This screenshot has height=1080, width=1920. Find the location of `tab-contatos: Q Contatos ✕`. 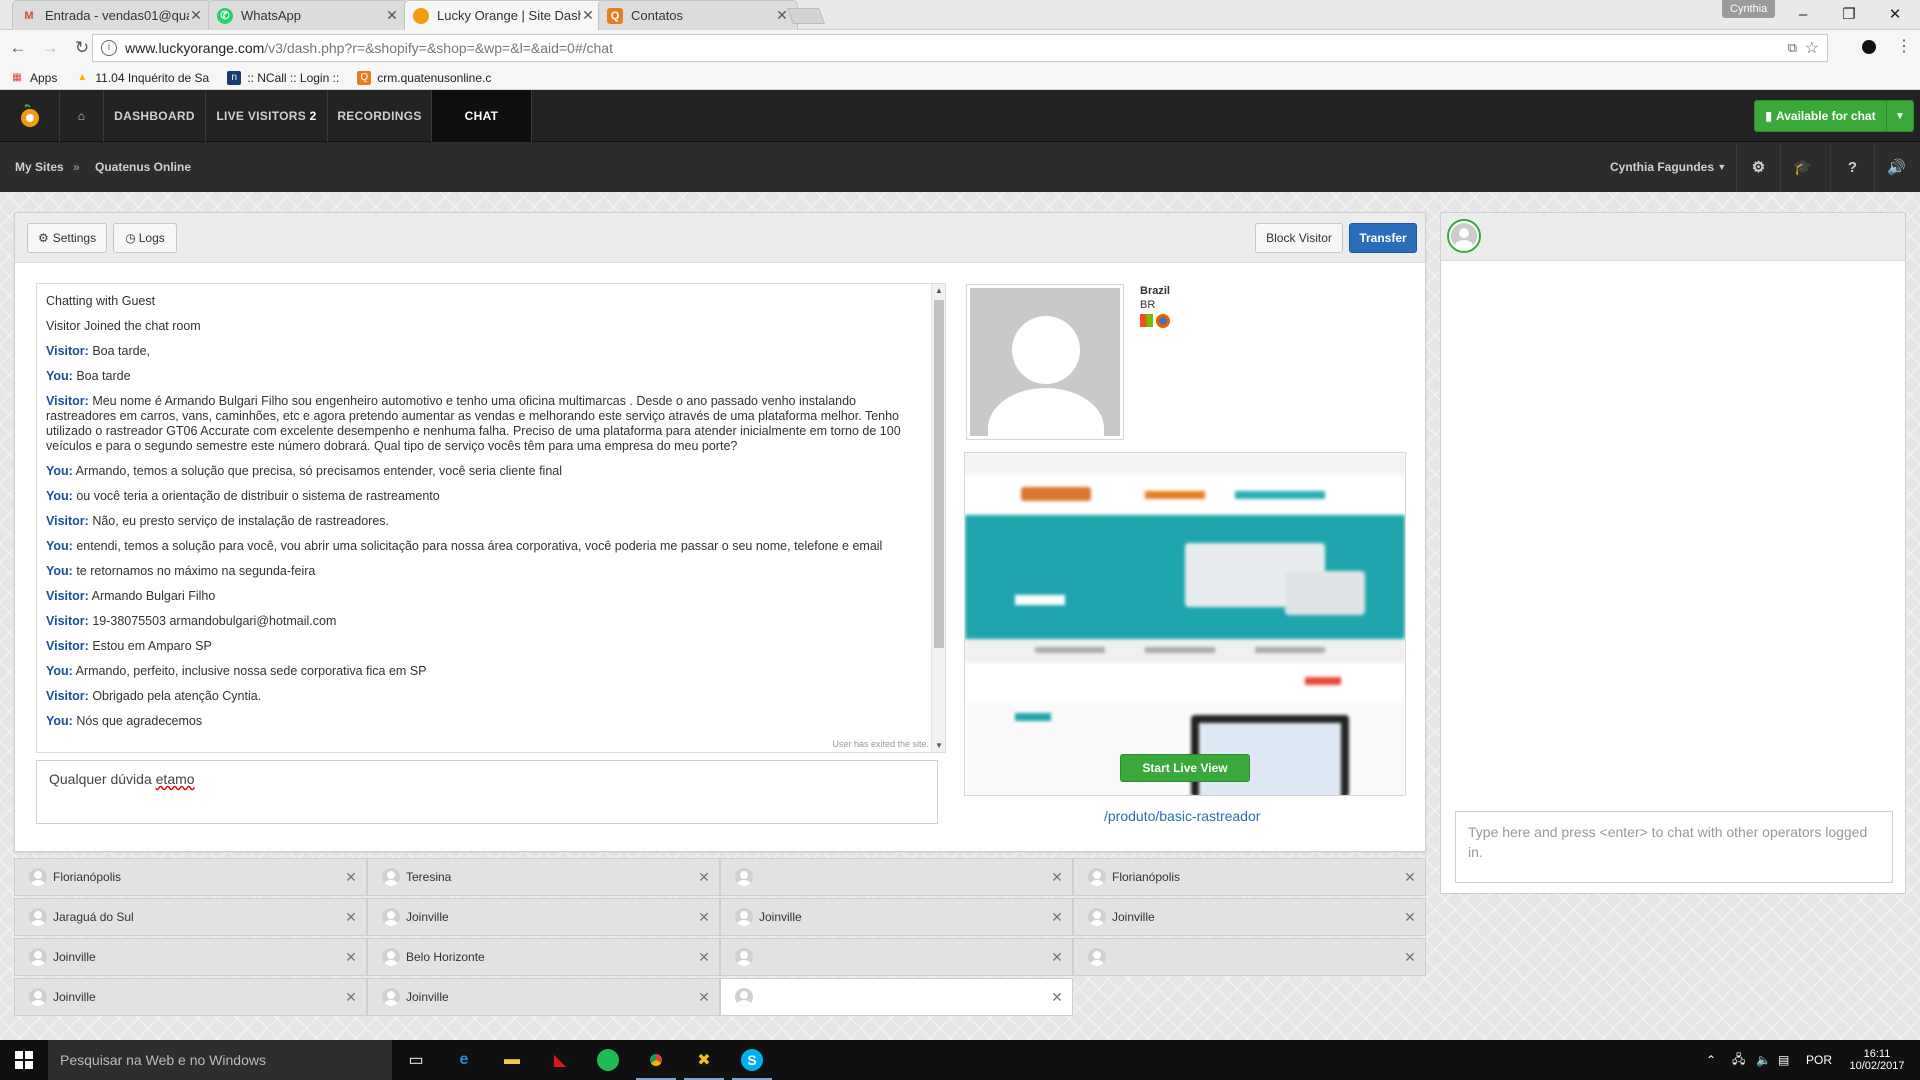

tab-contatos: Q Contatos ✕ is located at coordinates (698, 15).